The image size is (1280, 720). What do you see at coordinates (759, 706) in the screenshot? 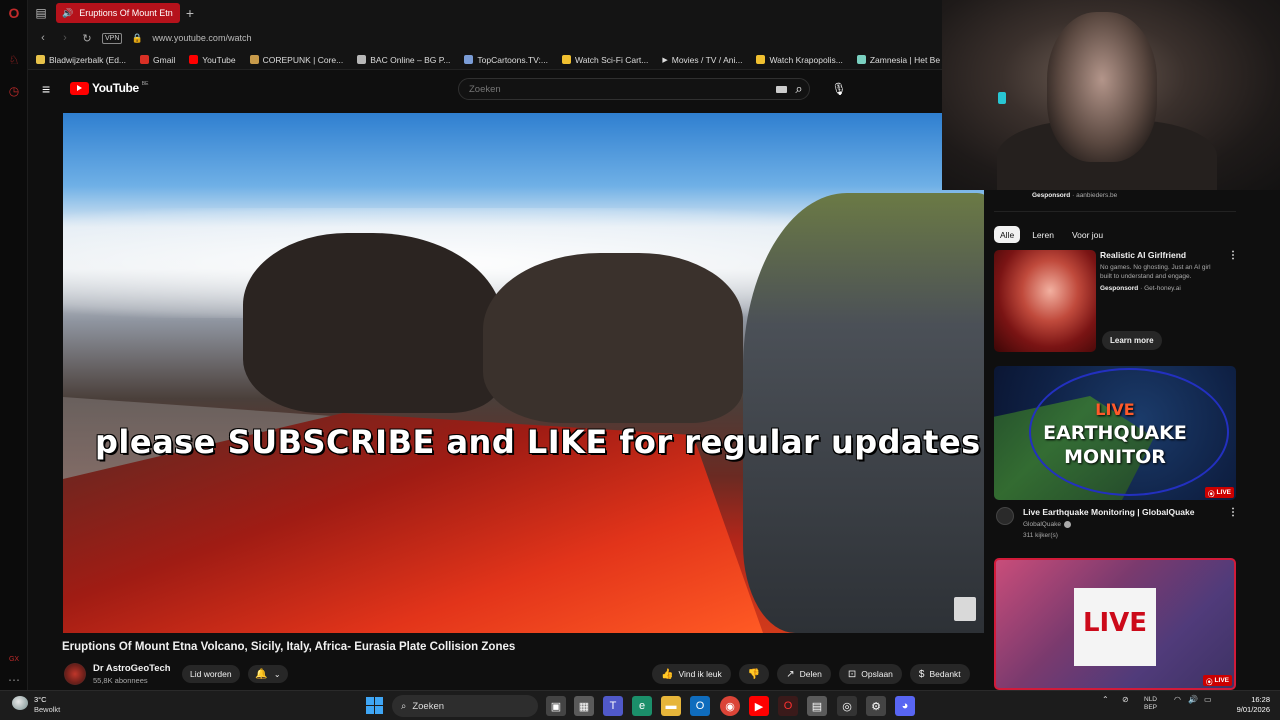
I see `youtube-app-icon: ▶` at bounding box center [759, 706].